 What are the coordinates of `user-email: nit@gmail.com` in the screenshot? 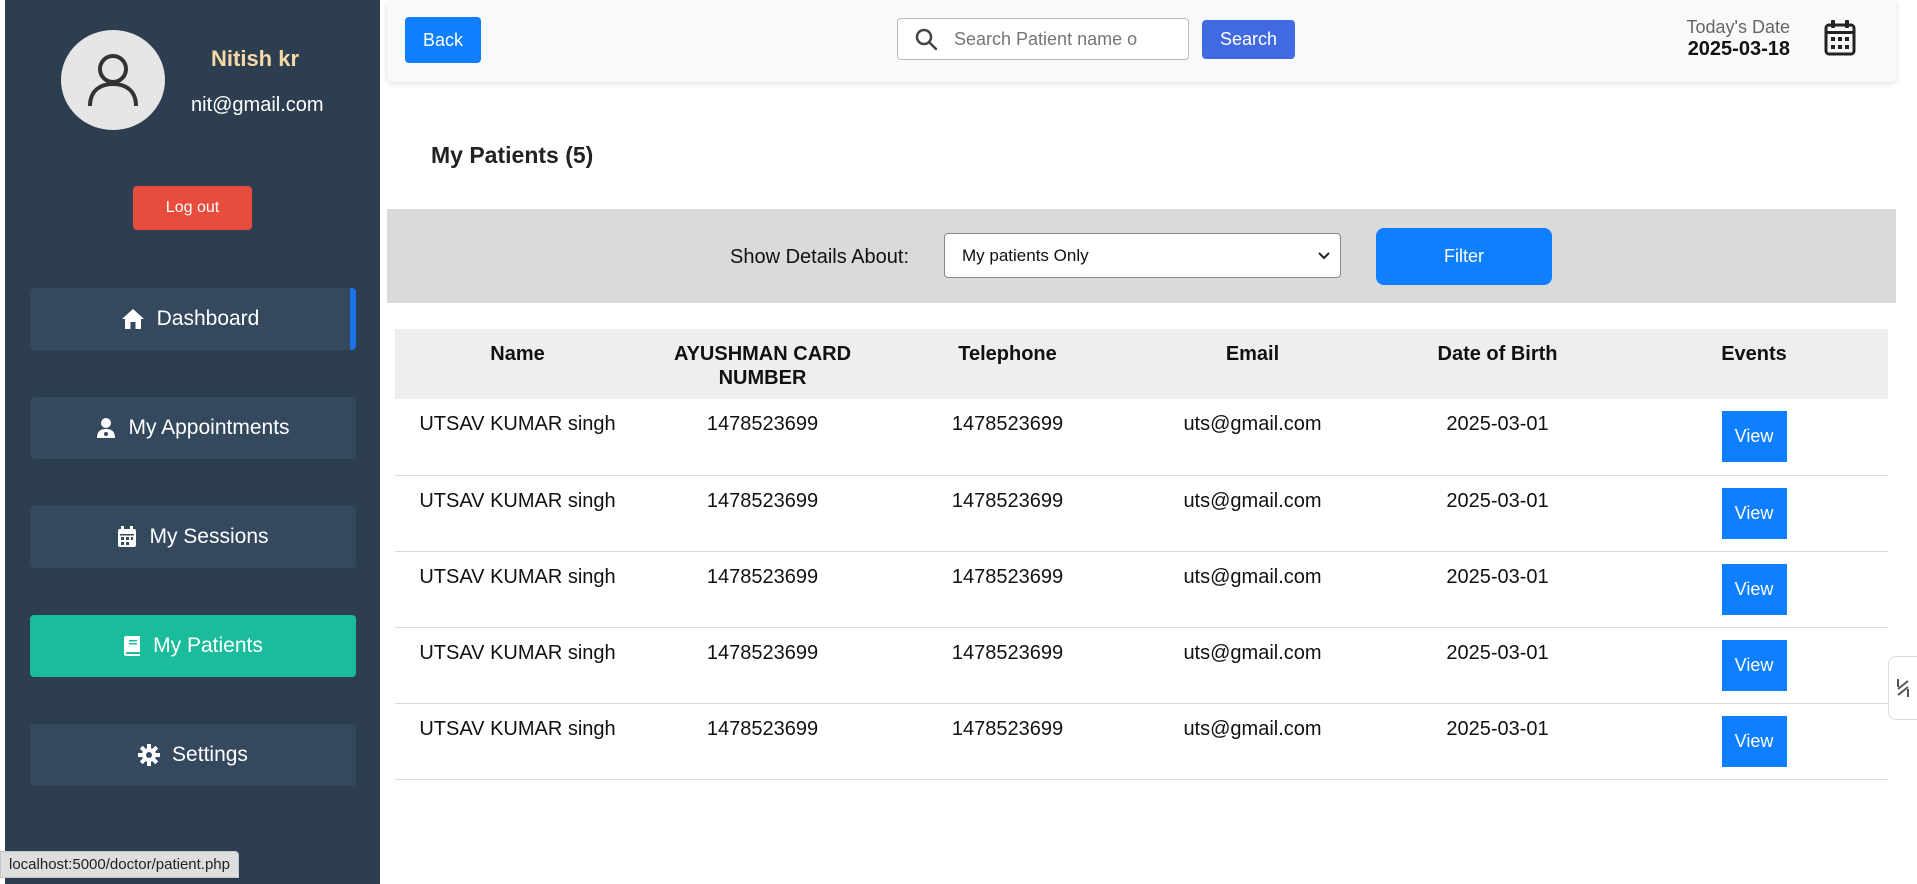 It's located at (257, 105).